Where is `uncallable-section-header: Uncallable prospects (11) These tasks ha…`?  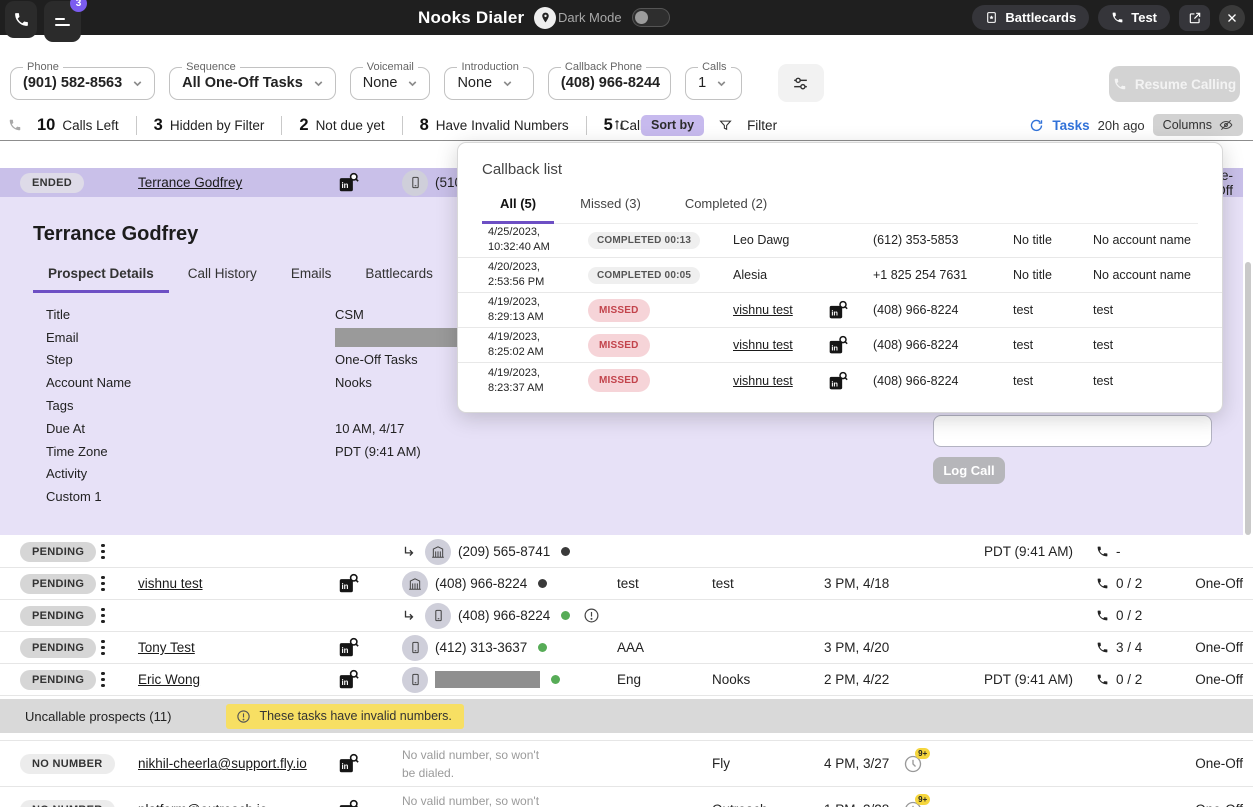
uncallable-section-header: Uncallable prospects (11) These tasks ha… is located at coordinates (626, 716).